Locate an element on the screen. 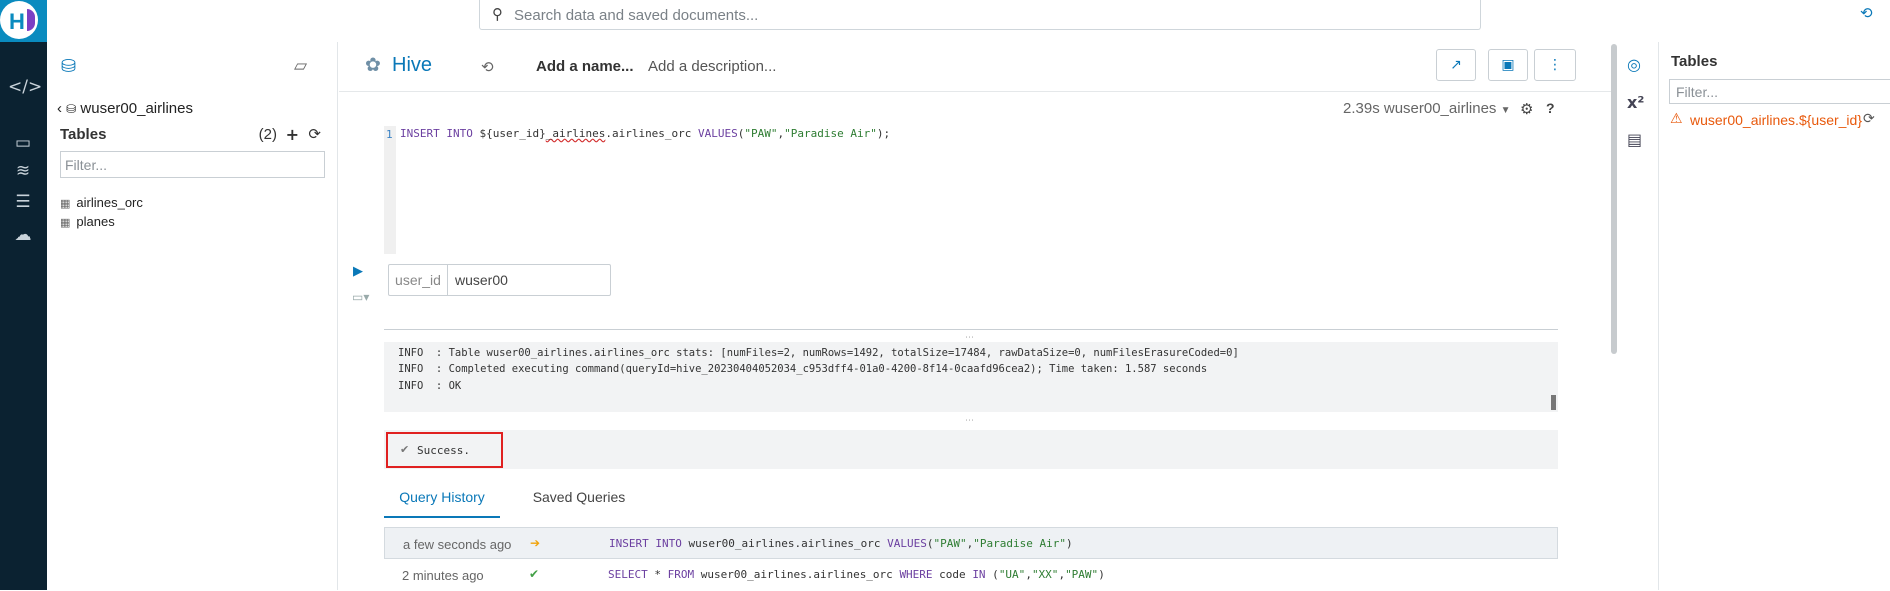 The height and width of the screenshot is (591, 1890). variable-value-input is located at coordinates (529, 280).